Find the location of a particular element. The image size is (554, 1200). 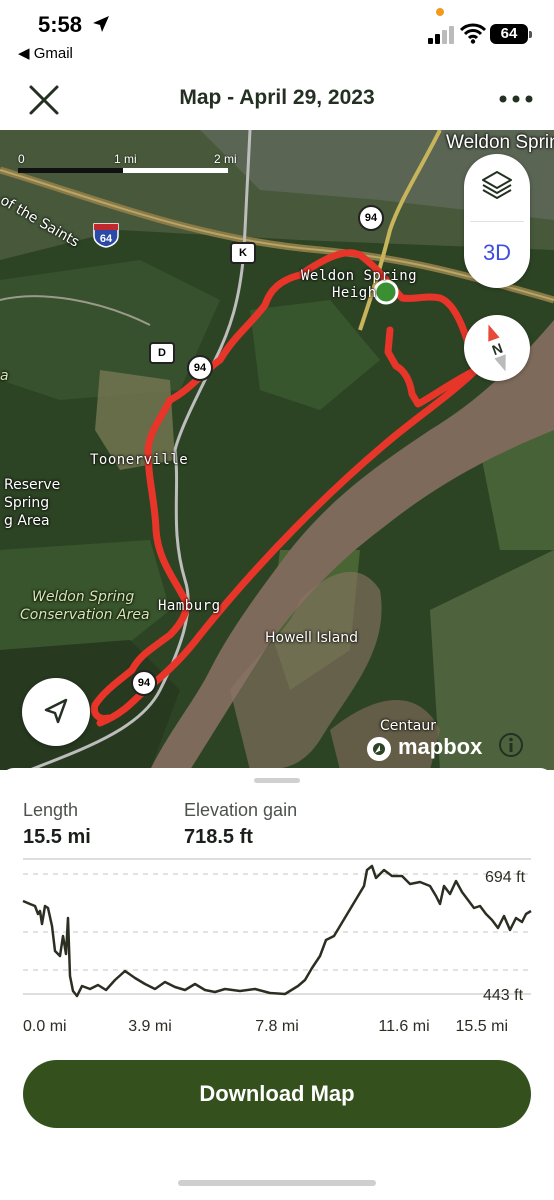

back-to-app-link: ◀ Gmail is located at coordinates (45, 53).